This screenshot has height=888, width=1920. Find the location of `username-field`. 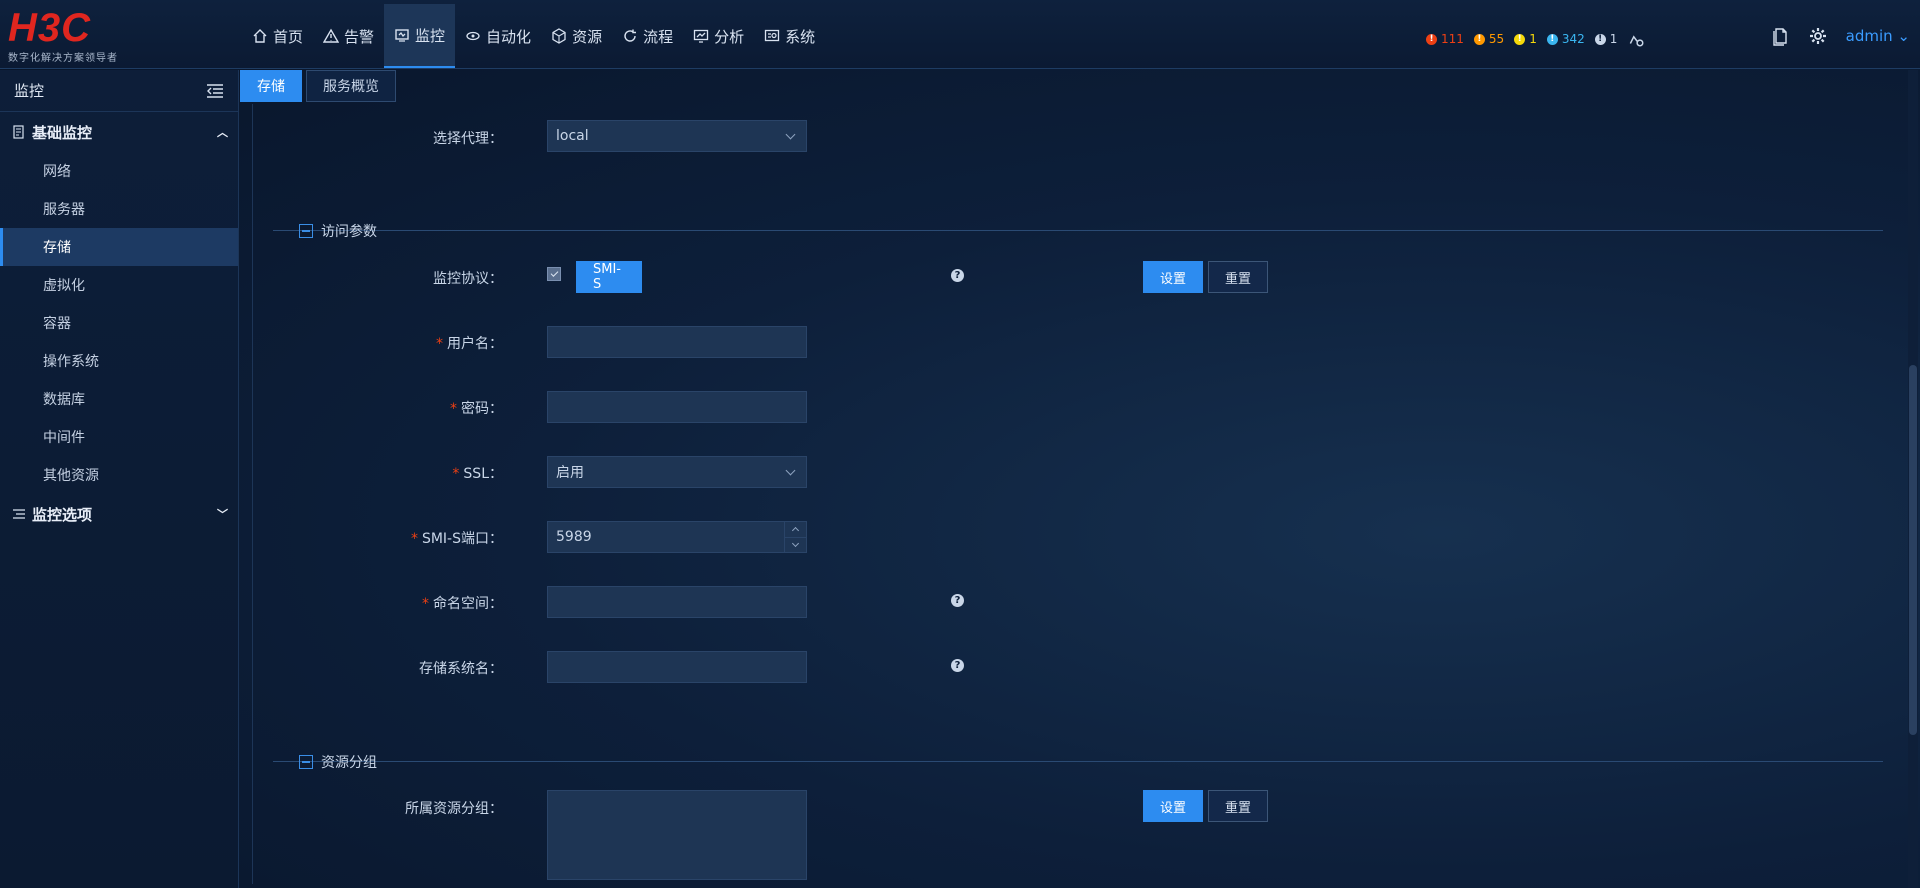

username-field is located at coordinates (677, 342).